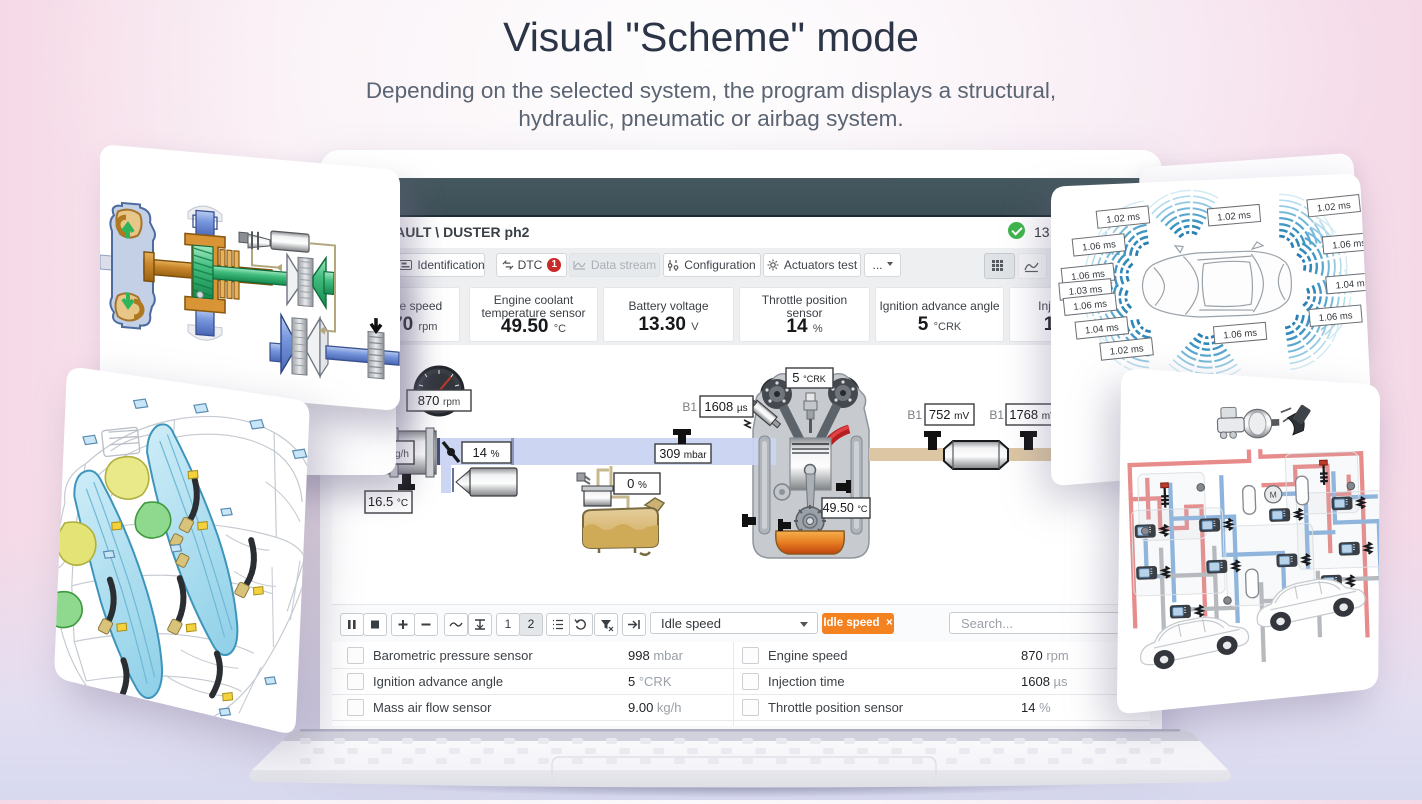  Describe the element at coordinates (845, 508) in the screenshot. I see `svg-text: 49.50 °C` at that location.